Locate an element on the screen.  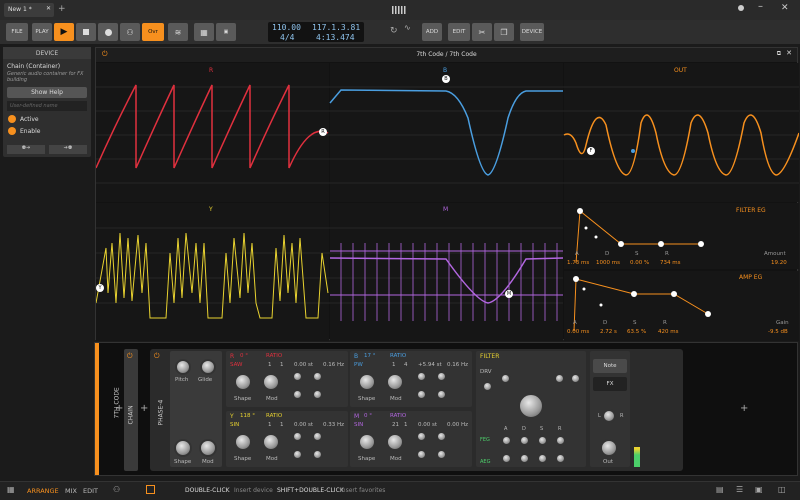
osc-rate: 0.16 Hz is located at coordinates (333, 365).